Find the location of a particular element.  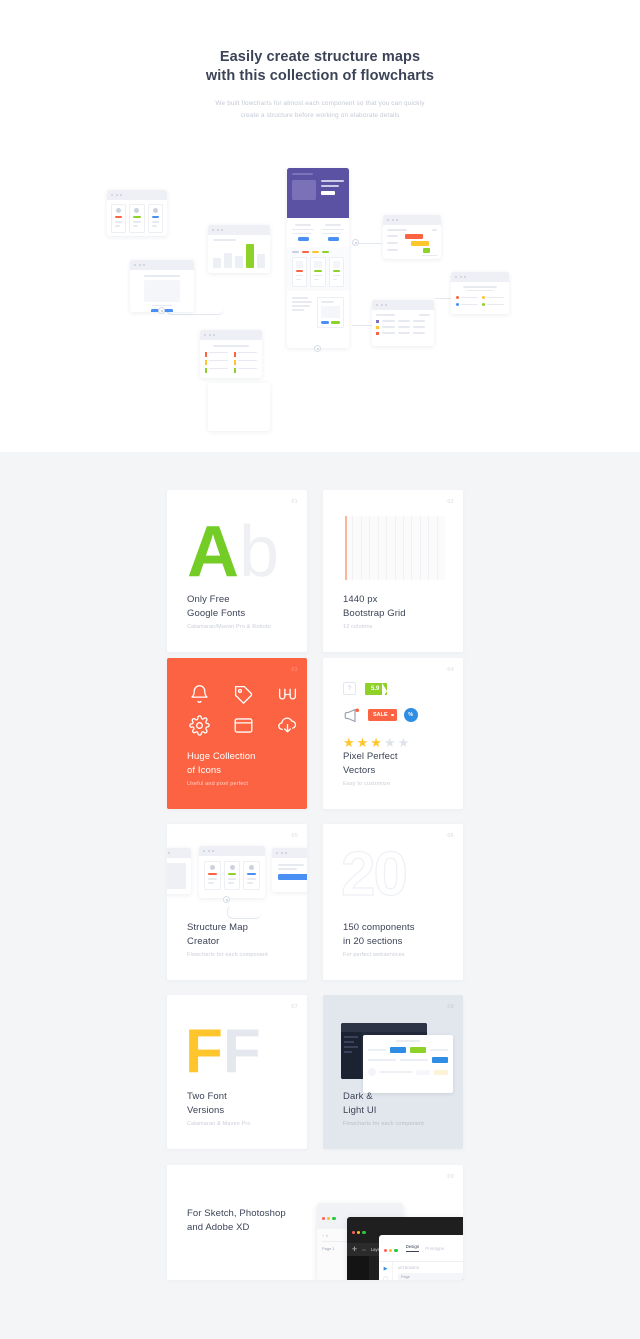

flow-window-features is located at coordinates (137, 213).